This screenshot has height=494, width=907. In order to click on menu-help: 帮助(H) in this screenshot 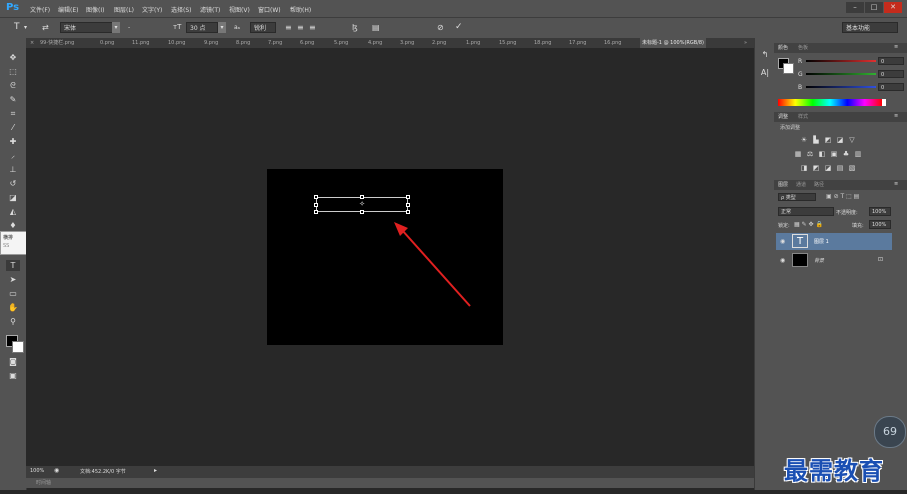, I will do `click(300, 9)`.